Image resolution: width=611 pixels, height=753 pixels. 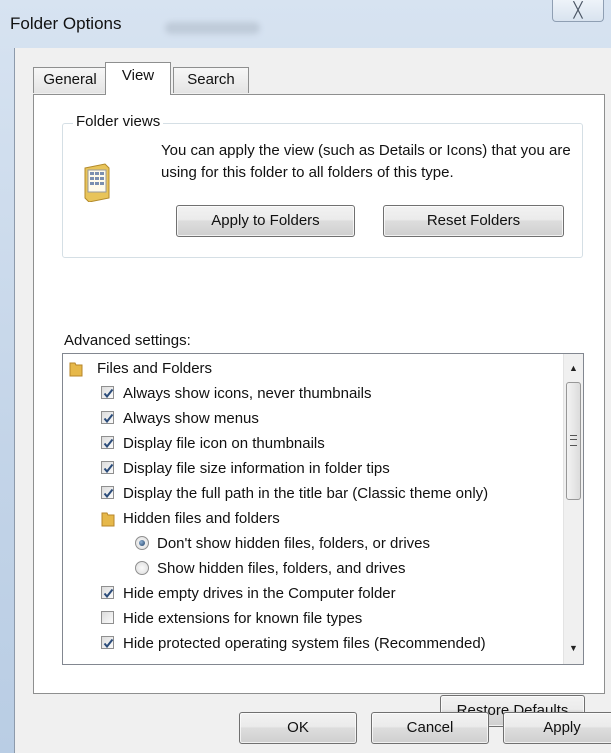 I want to click on folder-view-icon, so click(x=97, y=182).